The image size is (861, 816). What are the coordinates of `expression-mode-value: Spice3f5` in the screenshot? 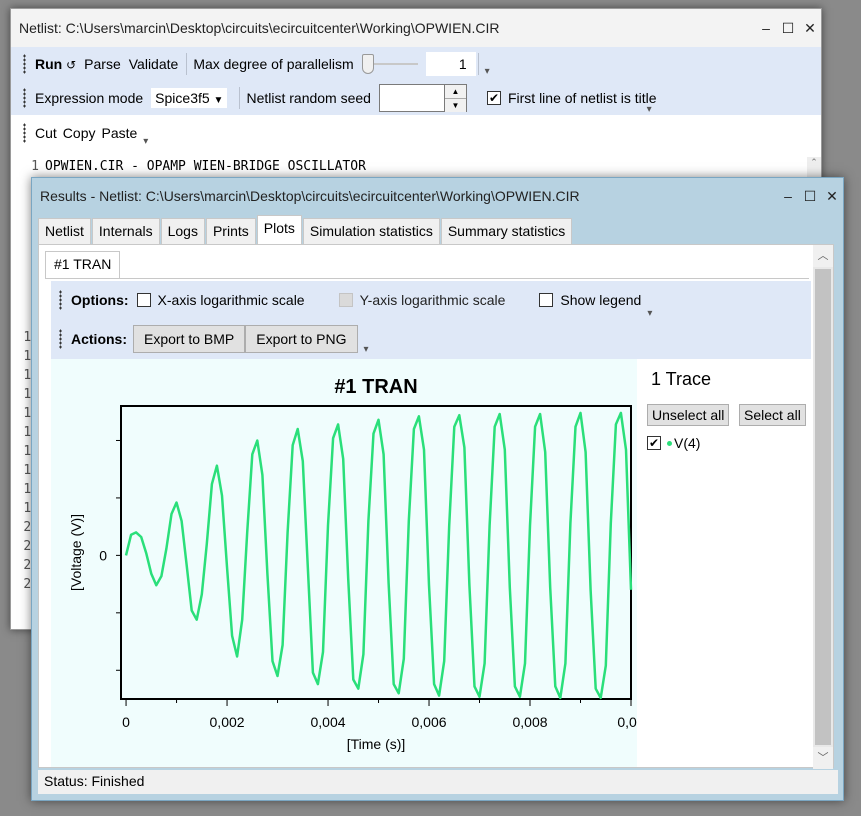 It's located at (182, 98).